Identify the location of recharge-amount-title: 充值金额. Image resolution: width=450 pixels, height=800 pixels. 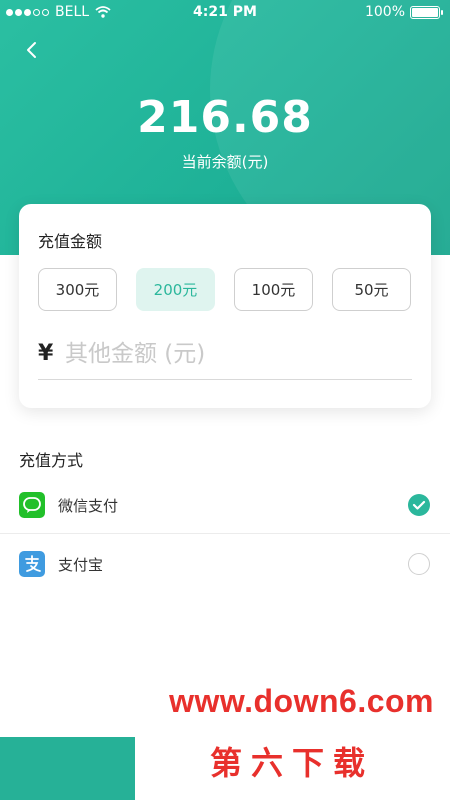
(70, 241).